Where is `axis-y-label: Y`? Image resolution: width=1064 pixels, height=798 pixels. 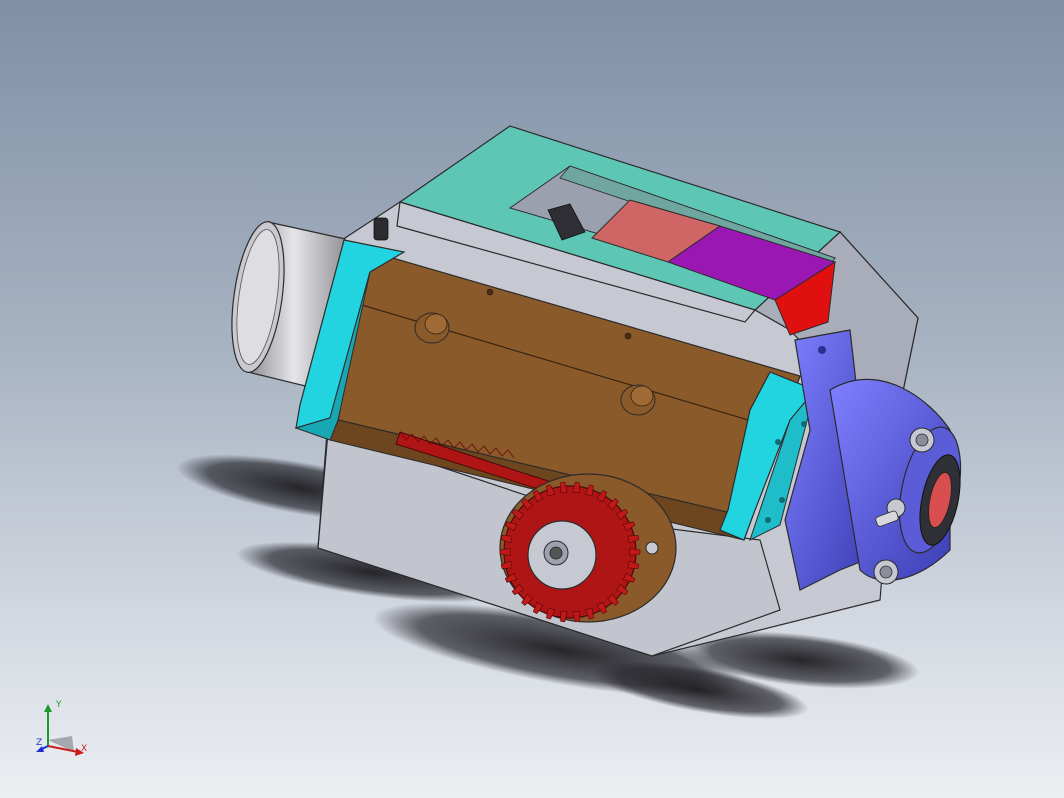 axis-y-label: Y is located at coordinates (59, 705).